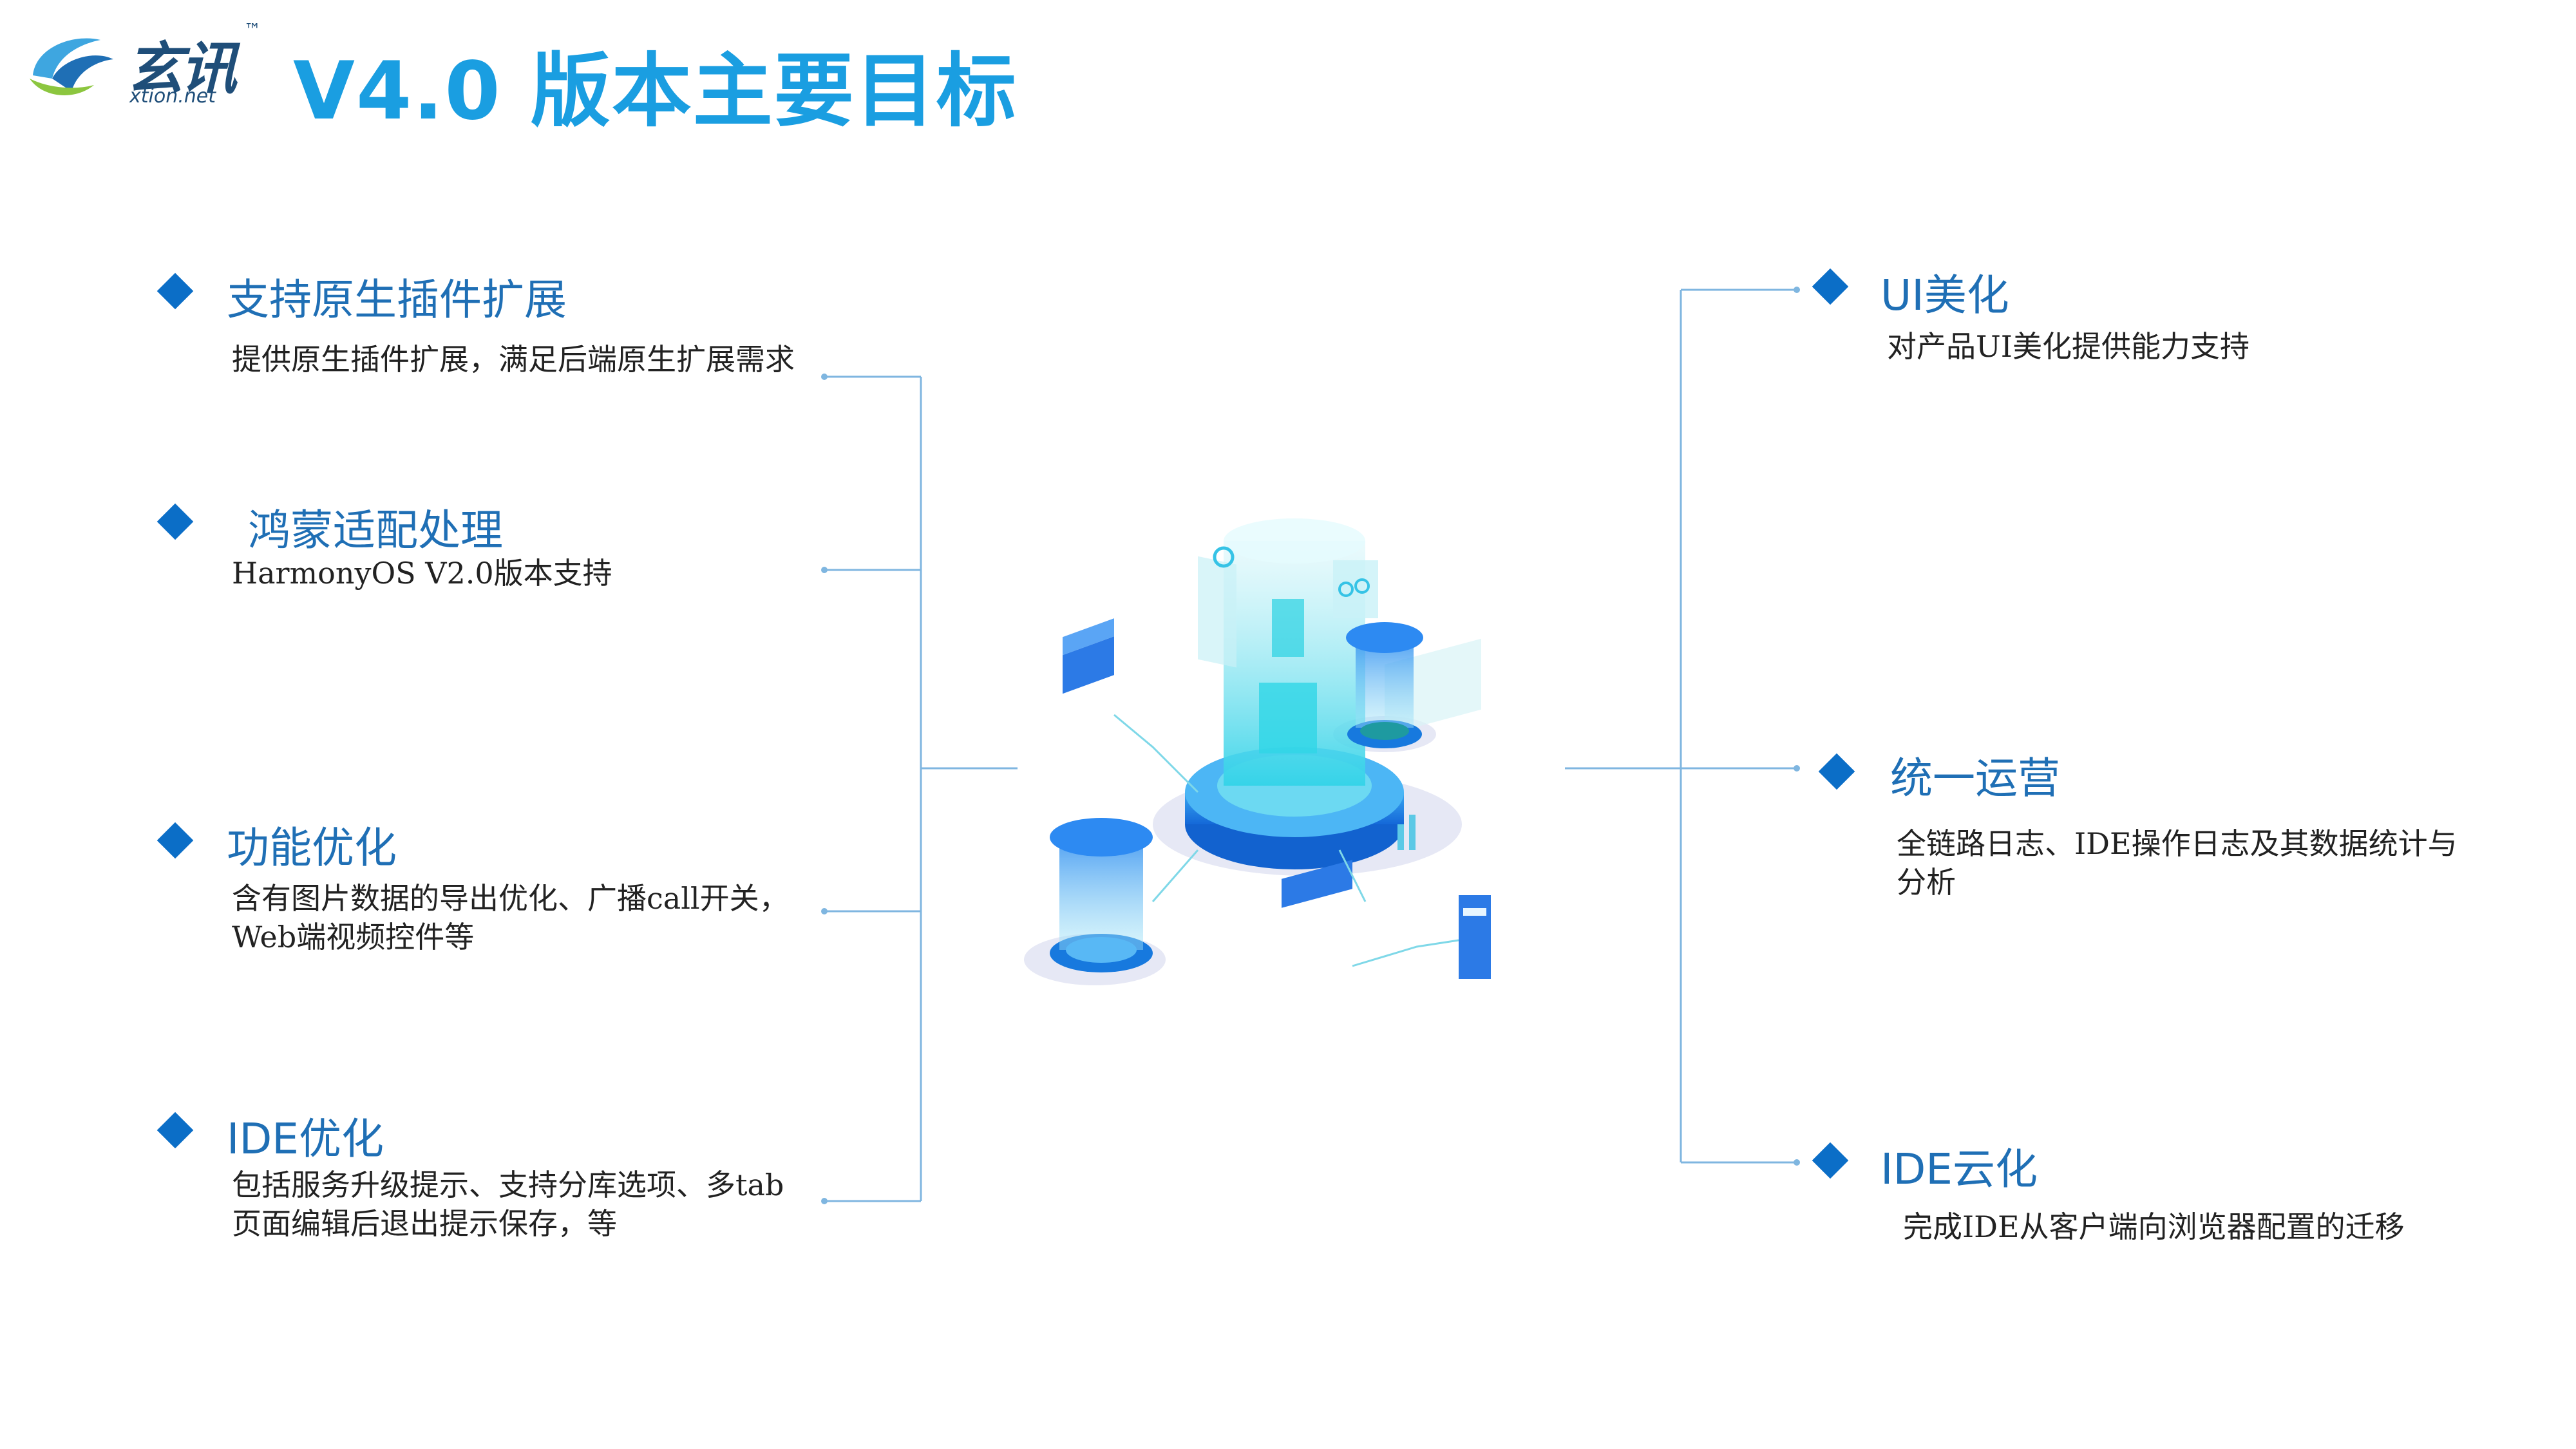 Image resolution: width=2576 pixels, height=1449 pixels. Describe the element at coordinates (422, 573) in the screenshot. I see `item-desc-harmony: HarmonyOS V2.0版本支持` at that location.